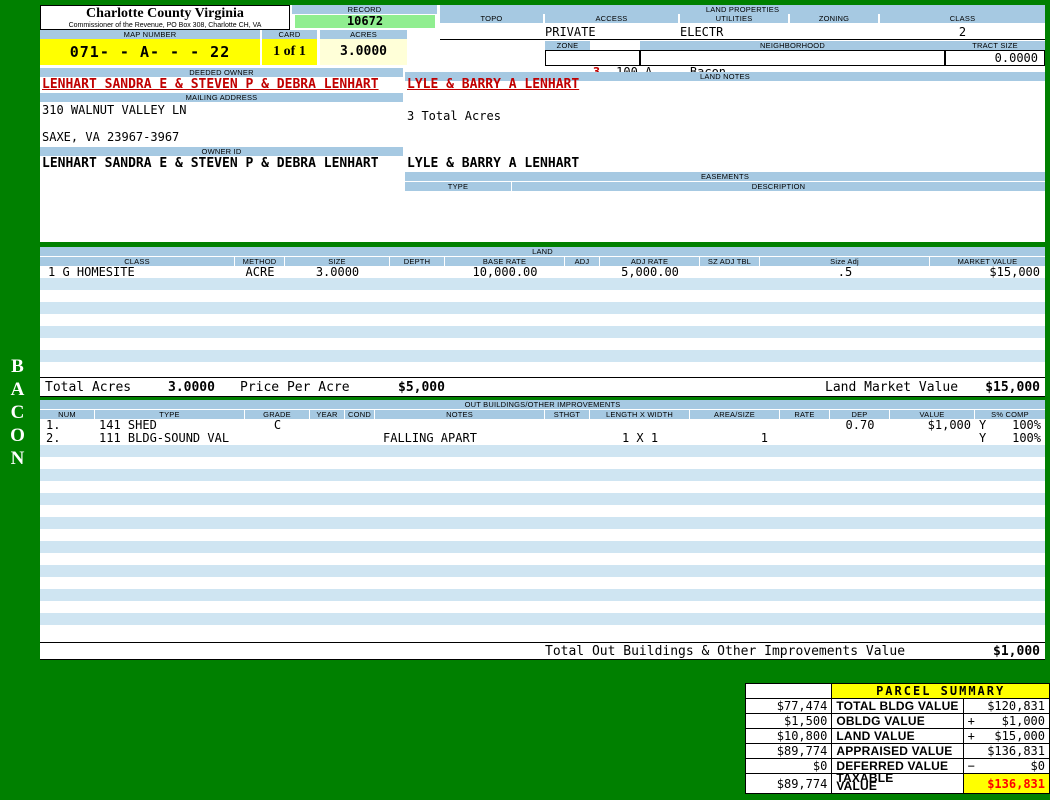  What do you see at coordinates (421, 387) in the screenshot?
I see `price-per-acre-value: $5,000` at bounding box center [421, 387].